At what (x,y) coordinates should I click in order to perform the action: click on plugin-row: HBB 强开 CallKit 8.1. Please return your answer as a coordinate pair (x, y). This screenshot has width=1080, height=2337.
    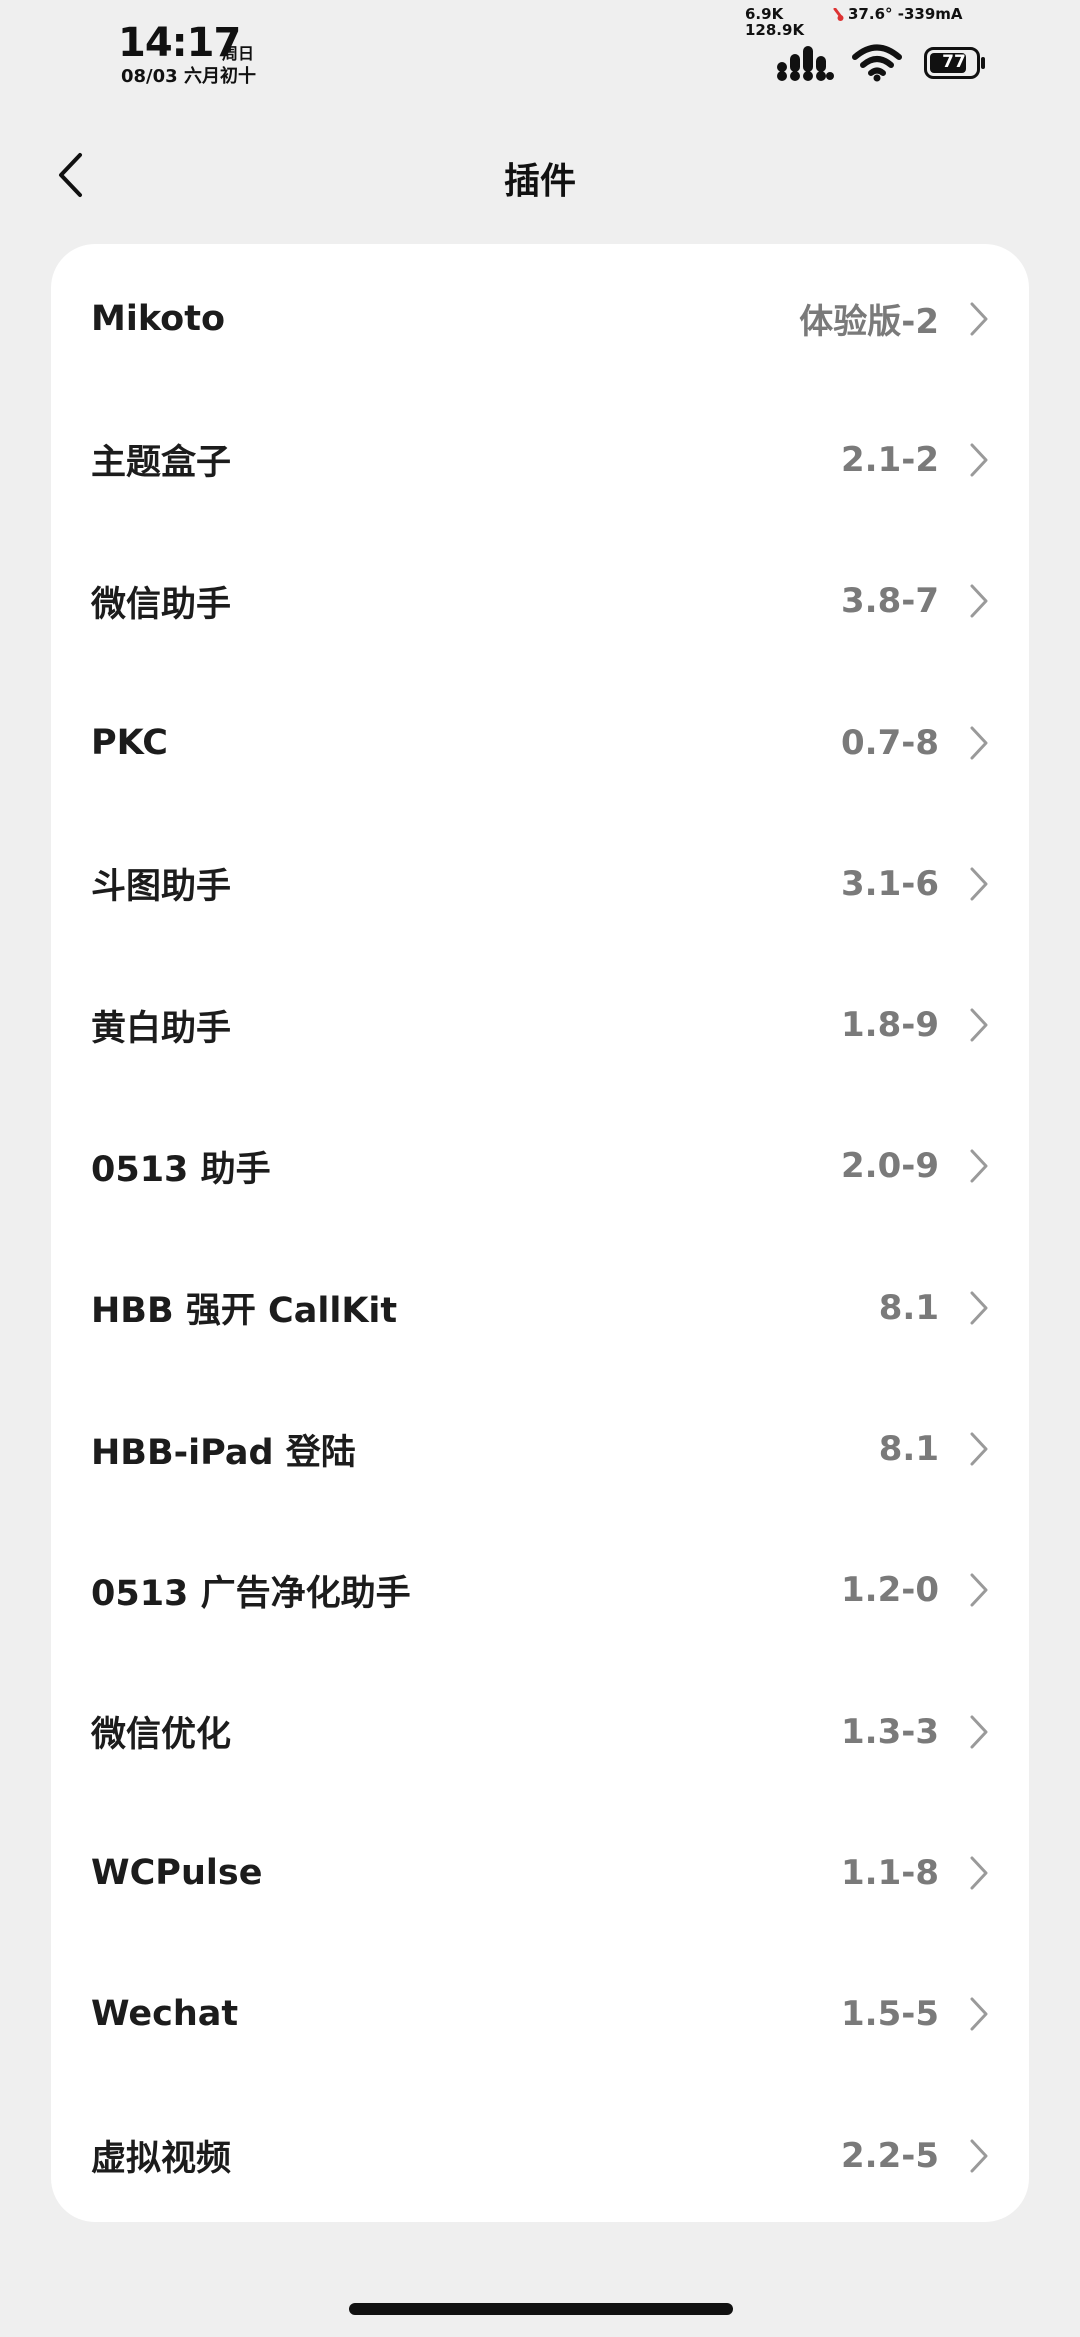
    Looking at the image, I should click on (540, 1307).